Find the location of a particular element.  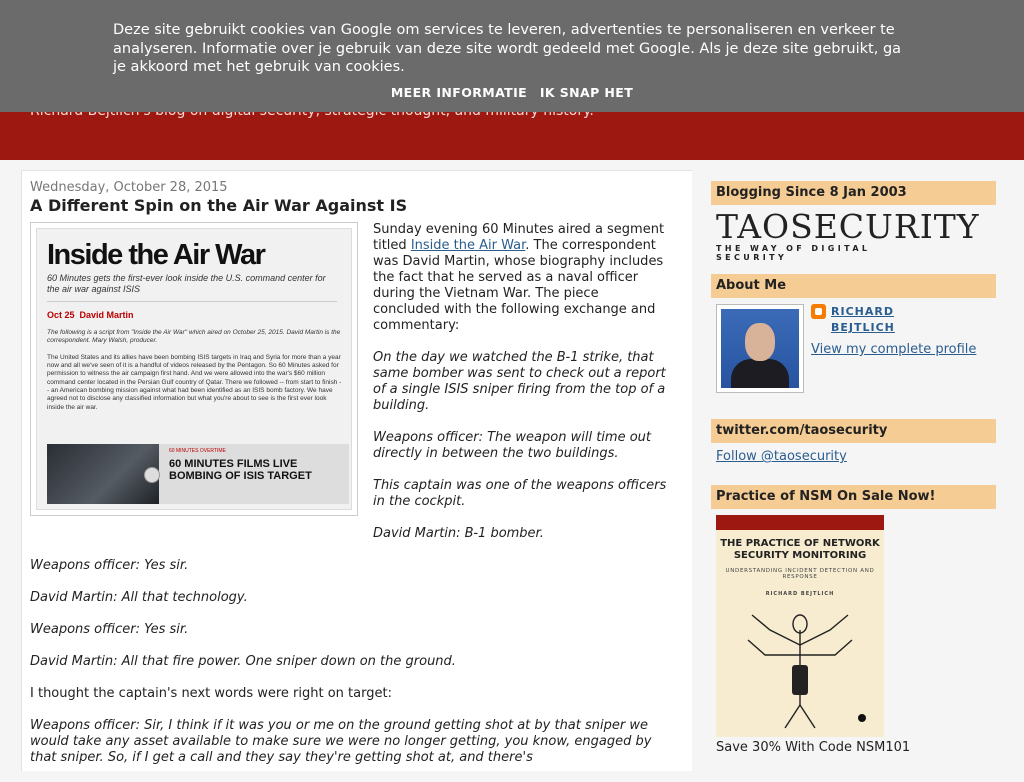

widget-title-twitter: twitter.com/taosecurity is located at coordinates (853, 431).